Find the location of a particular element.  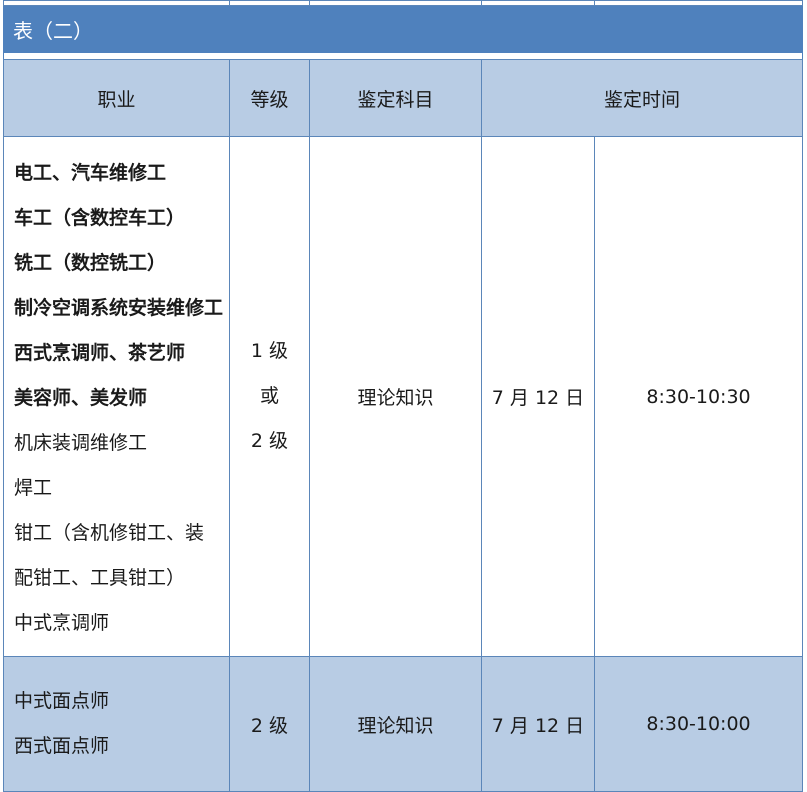

occupation-item: 车工（含数控车工） is located at coordinates (100, 218).